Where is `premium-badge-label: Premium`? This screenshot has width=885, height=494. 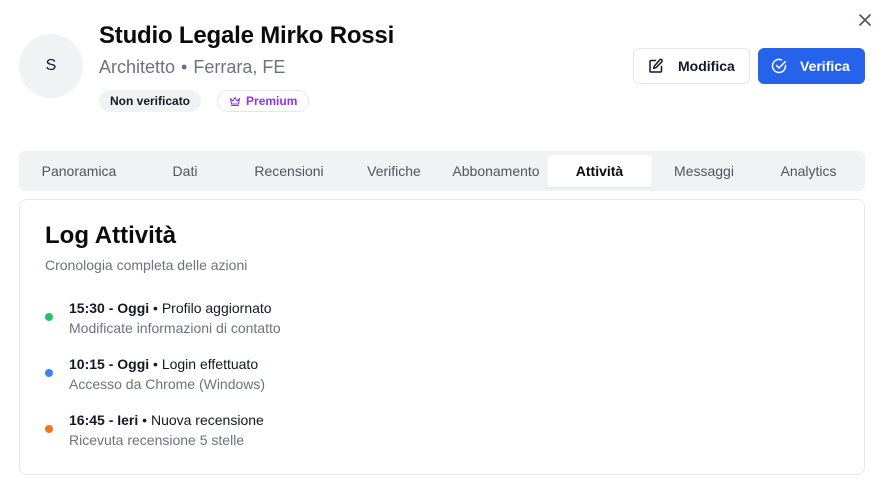 premium-badge-label: Premium is located at coordinates (272, 101).